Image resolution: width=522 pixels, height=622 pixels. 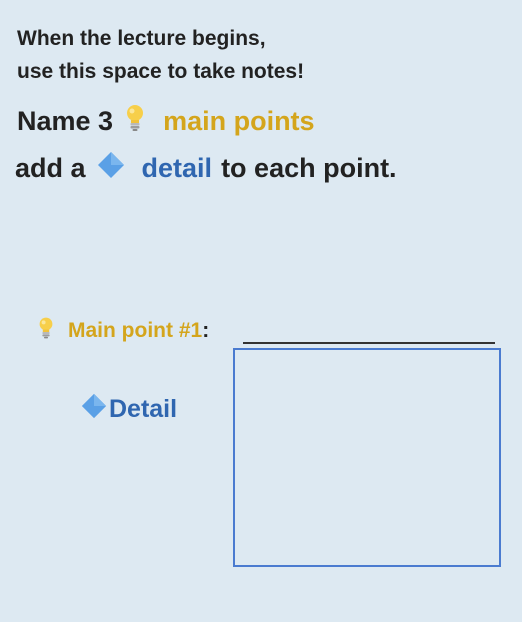 I want to click on detail-label: Detail, so click(x=128, y=409).